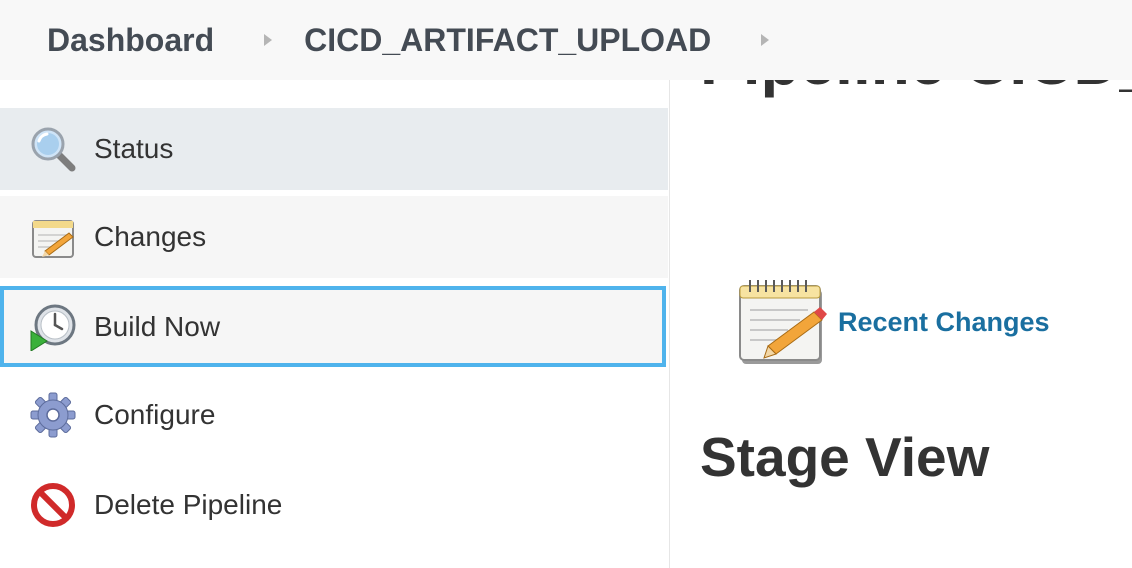 This screenshot has height=568, width=1132. Describe the element at coordinates (334, 415) in the screenshot. I see `sidebar-item-configure: Configure` at that location.